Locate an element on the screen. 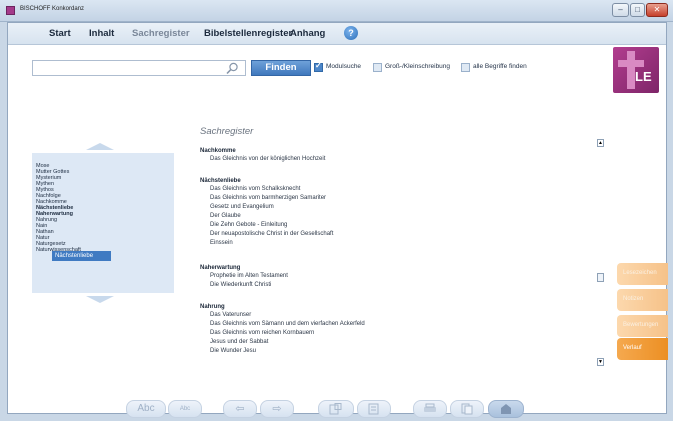  entry-link: Das Gleichnis vom Schalksknecht is located at coordinates (255, 189).